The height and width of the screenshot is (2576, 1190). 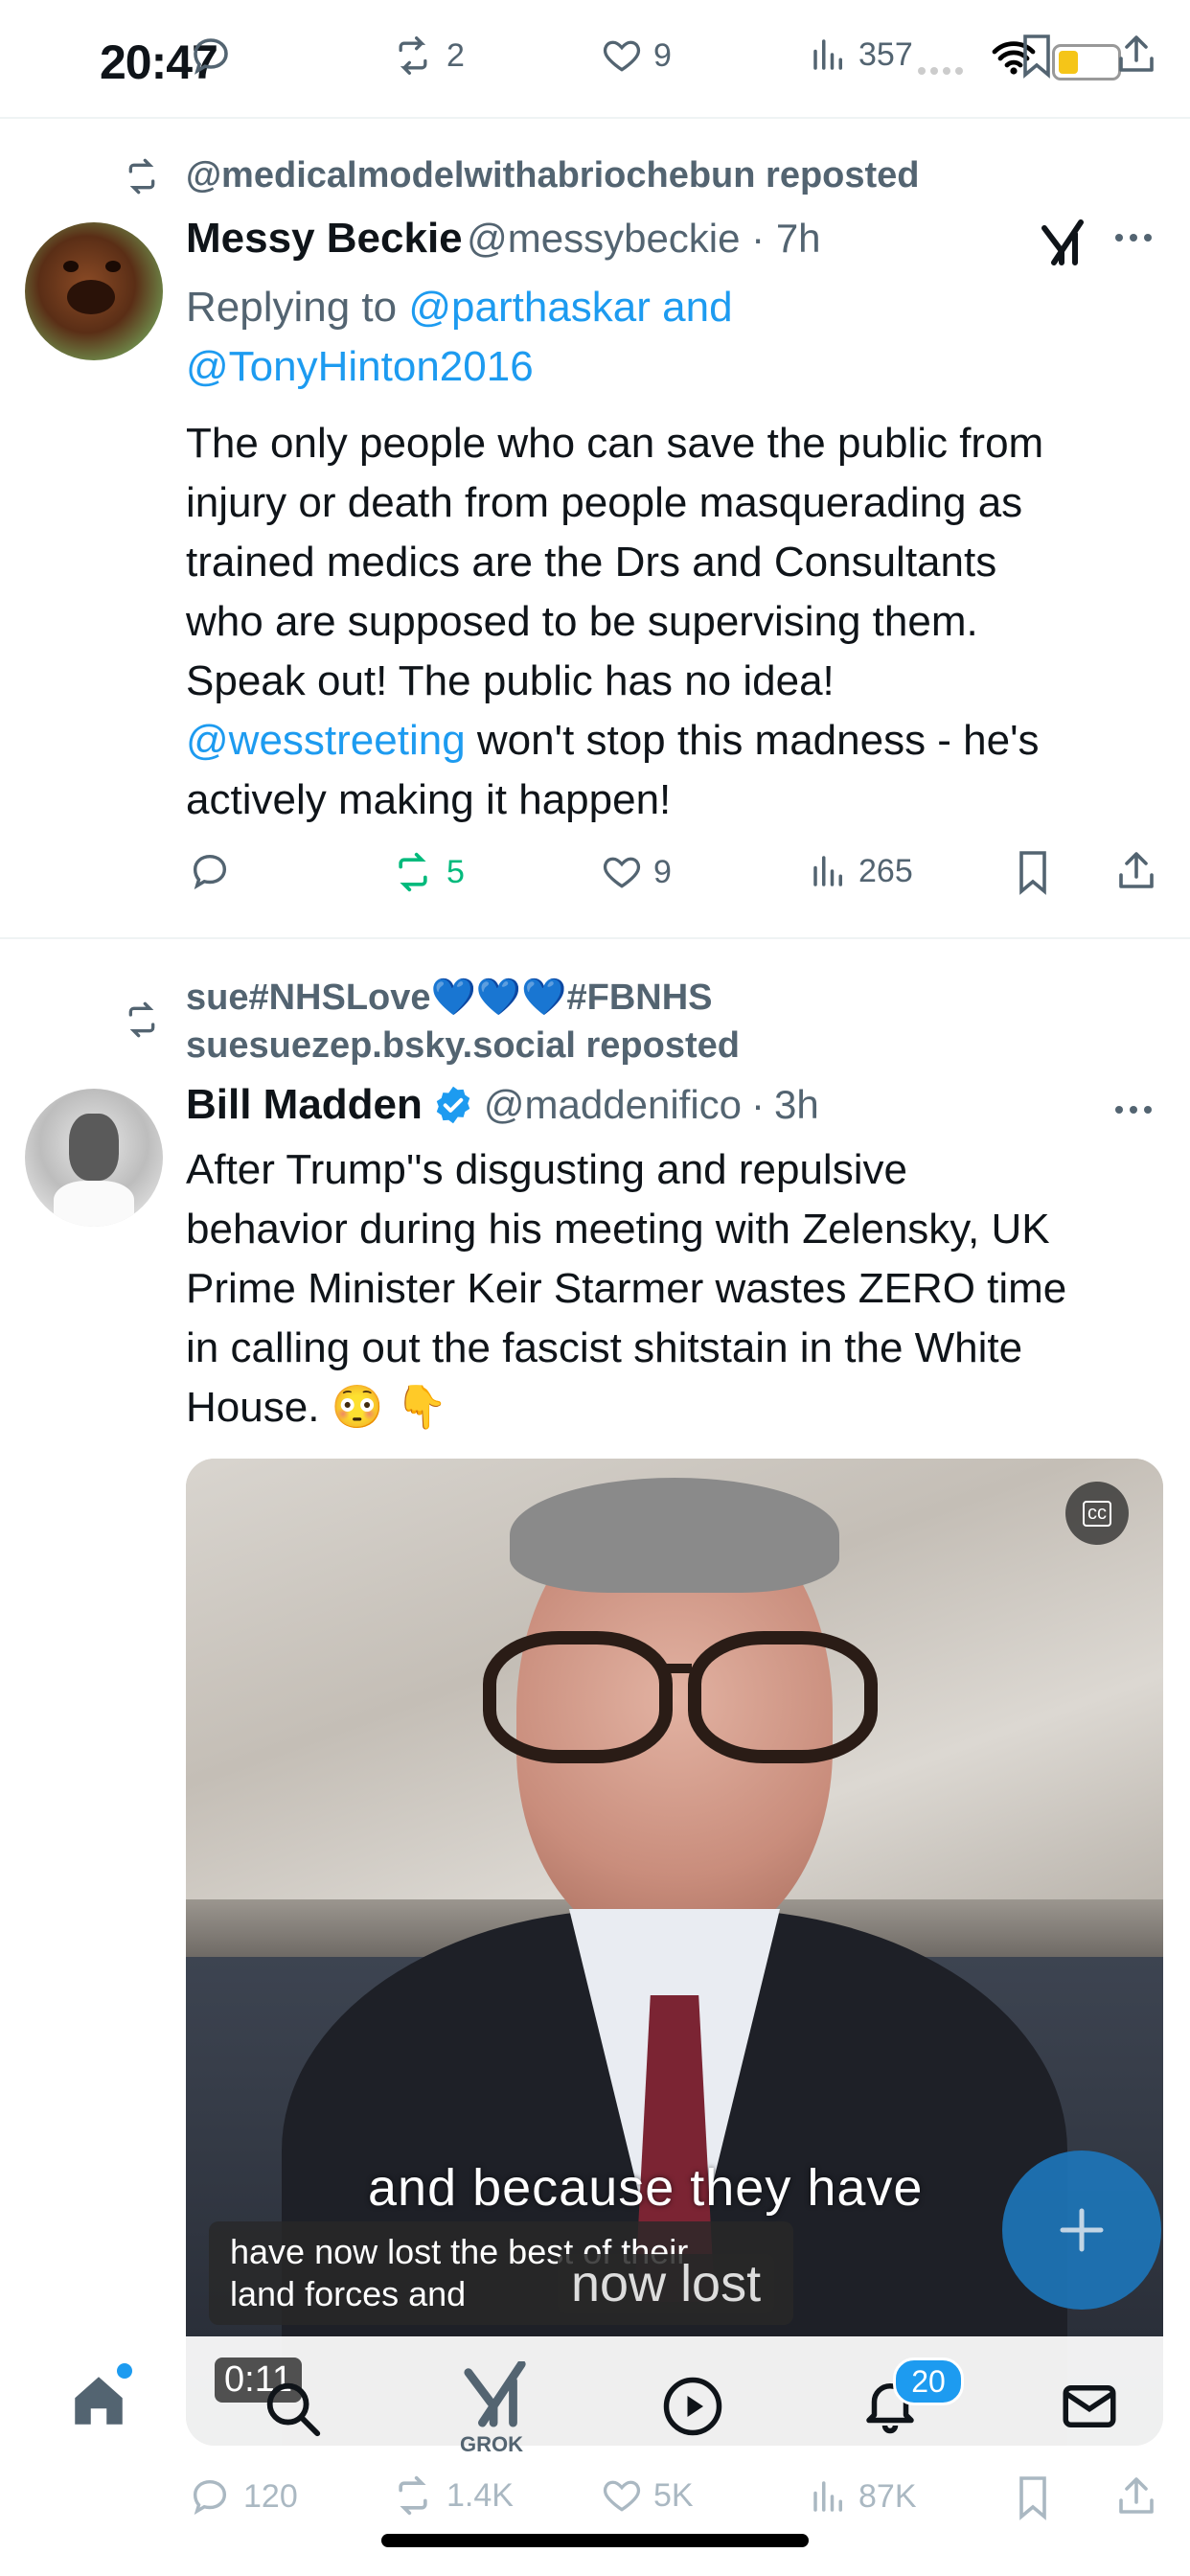 What do you see at coordinates (325, 238) in the screenshot?
I see `author-name: Messy Beckie` at bounding box center [325, 238].